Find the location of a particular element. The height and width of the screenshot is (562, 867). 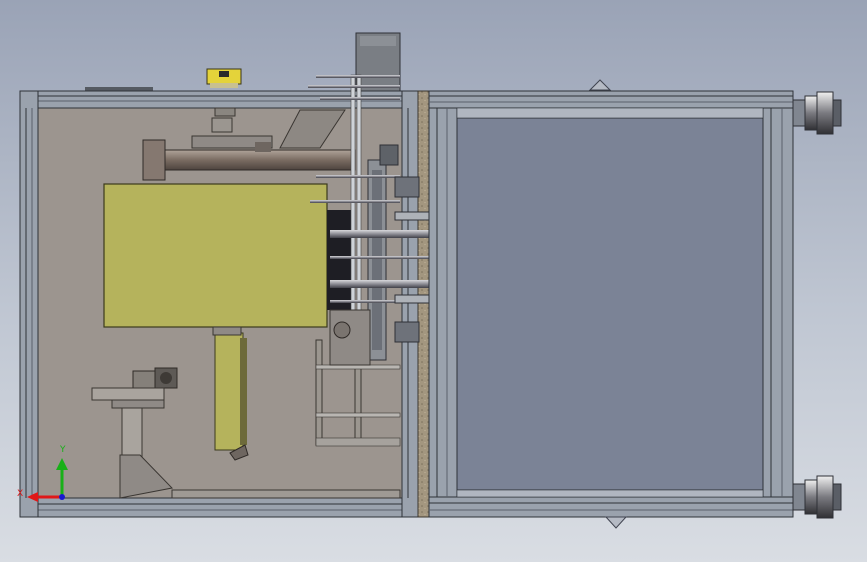

caster-wheel-top is located at coordinates (817, 113).